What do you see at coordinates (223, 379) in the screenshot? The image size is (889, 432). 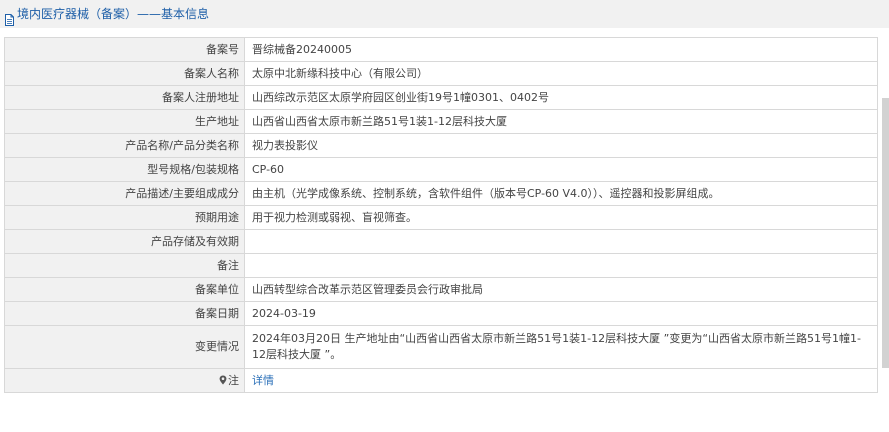 I see `pin-icon` at bounding box center [223, 379].